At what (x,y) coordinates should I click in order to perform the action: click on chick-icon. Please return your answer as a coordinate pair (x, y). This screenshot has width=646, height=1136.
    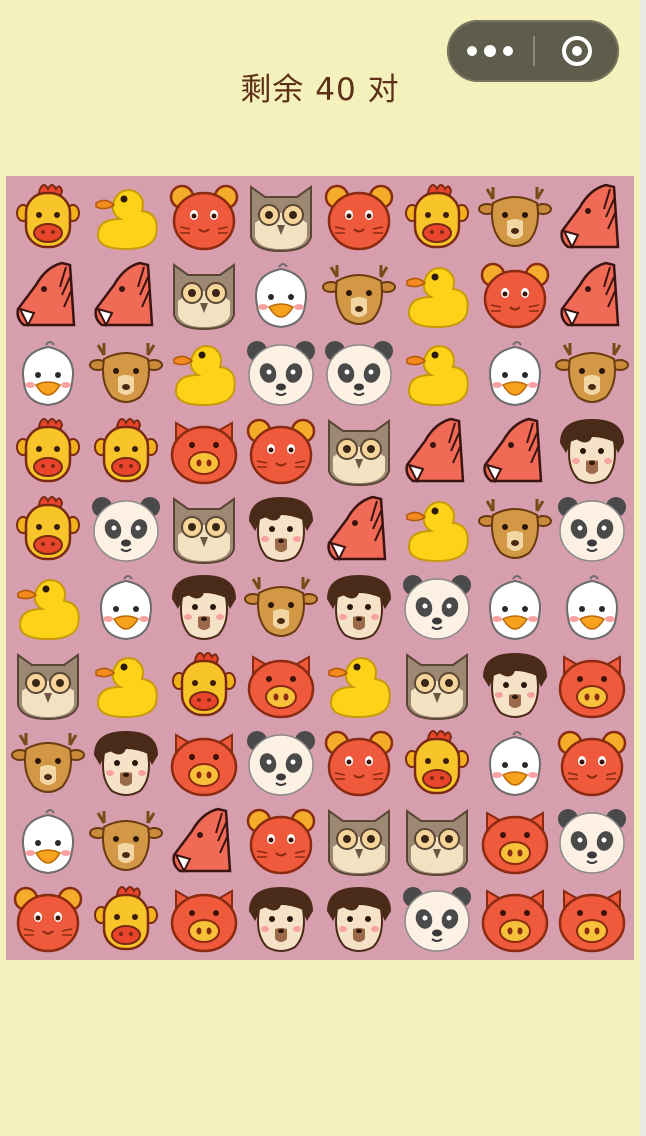
    Looking at the image, I should click on (592, 608).